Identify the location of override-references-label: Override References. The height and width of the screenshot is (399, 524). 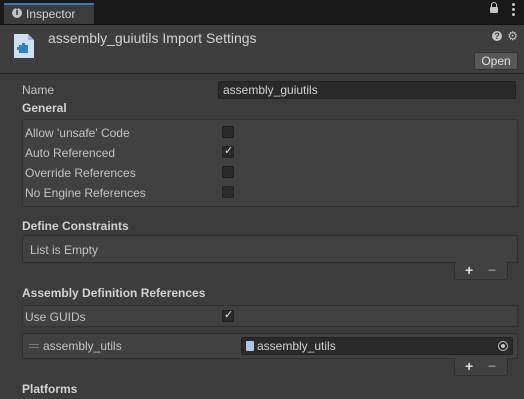
(80, 173).